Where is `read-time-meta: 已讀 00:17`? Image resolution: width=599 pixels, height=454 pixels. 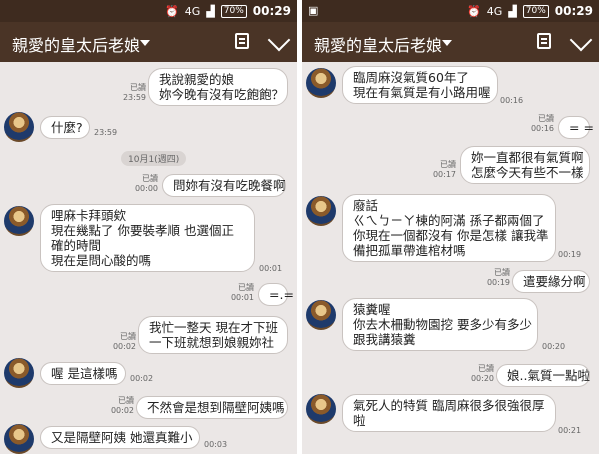
read-time-meta: 已讀 00:17 is located at coordinates (444, 169).